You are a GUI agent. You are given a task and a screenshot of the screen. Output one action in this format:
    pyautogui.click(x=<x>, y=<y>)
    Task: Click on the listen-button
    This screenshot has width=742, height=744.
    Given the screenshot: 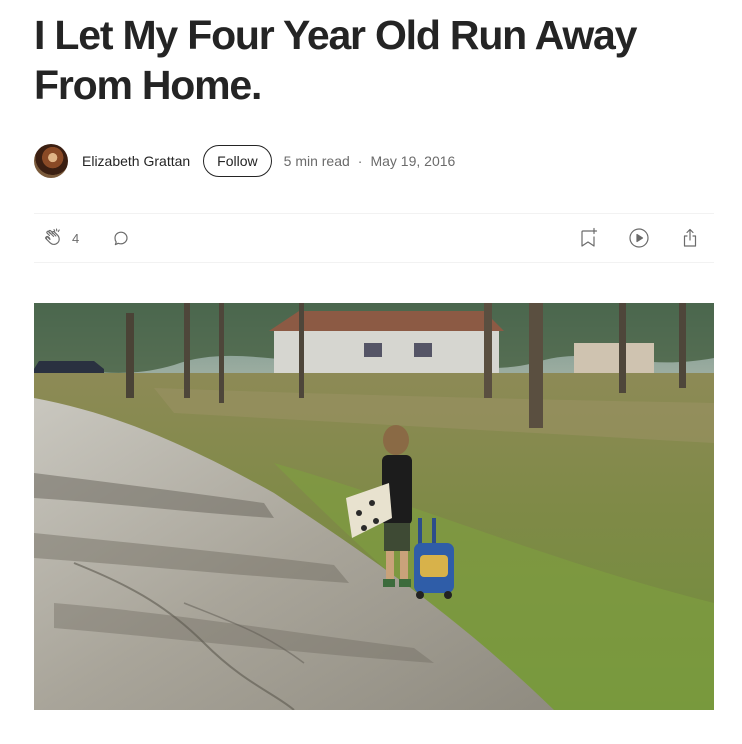 What is the action you would take?
    pyautogui.click(x=639, y=238)
    